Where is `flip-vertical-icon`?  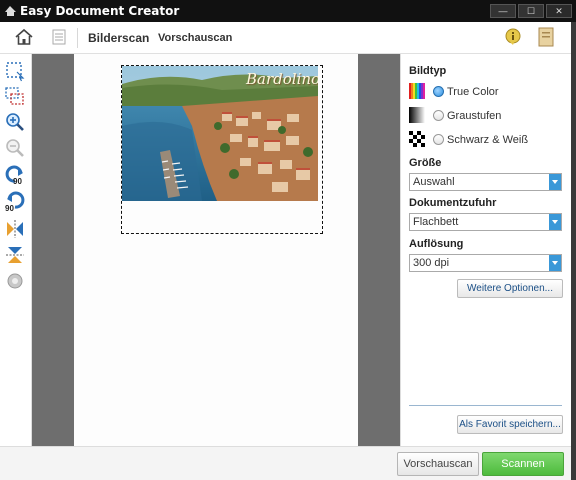
flip-vertical-icon is located at coordinates (15, 255).